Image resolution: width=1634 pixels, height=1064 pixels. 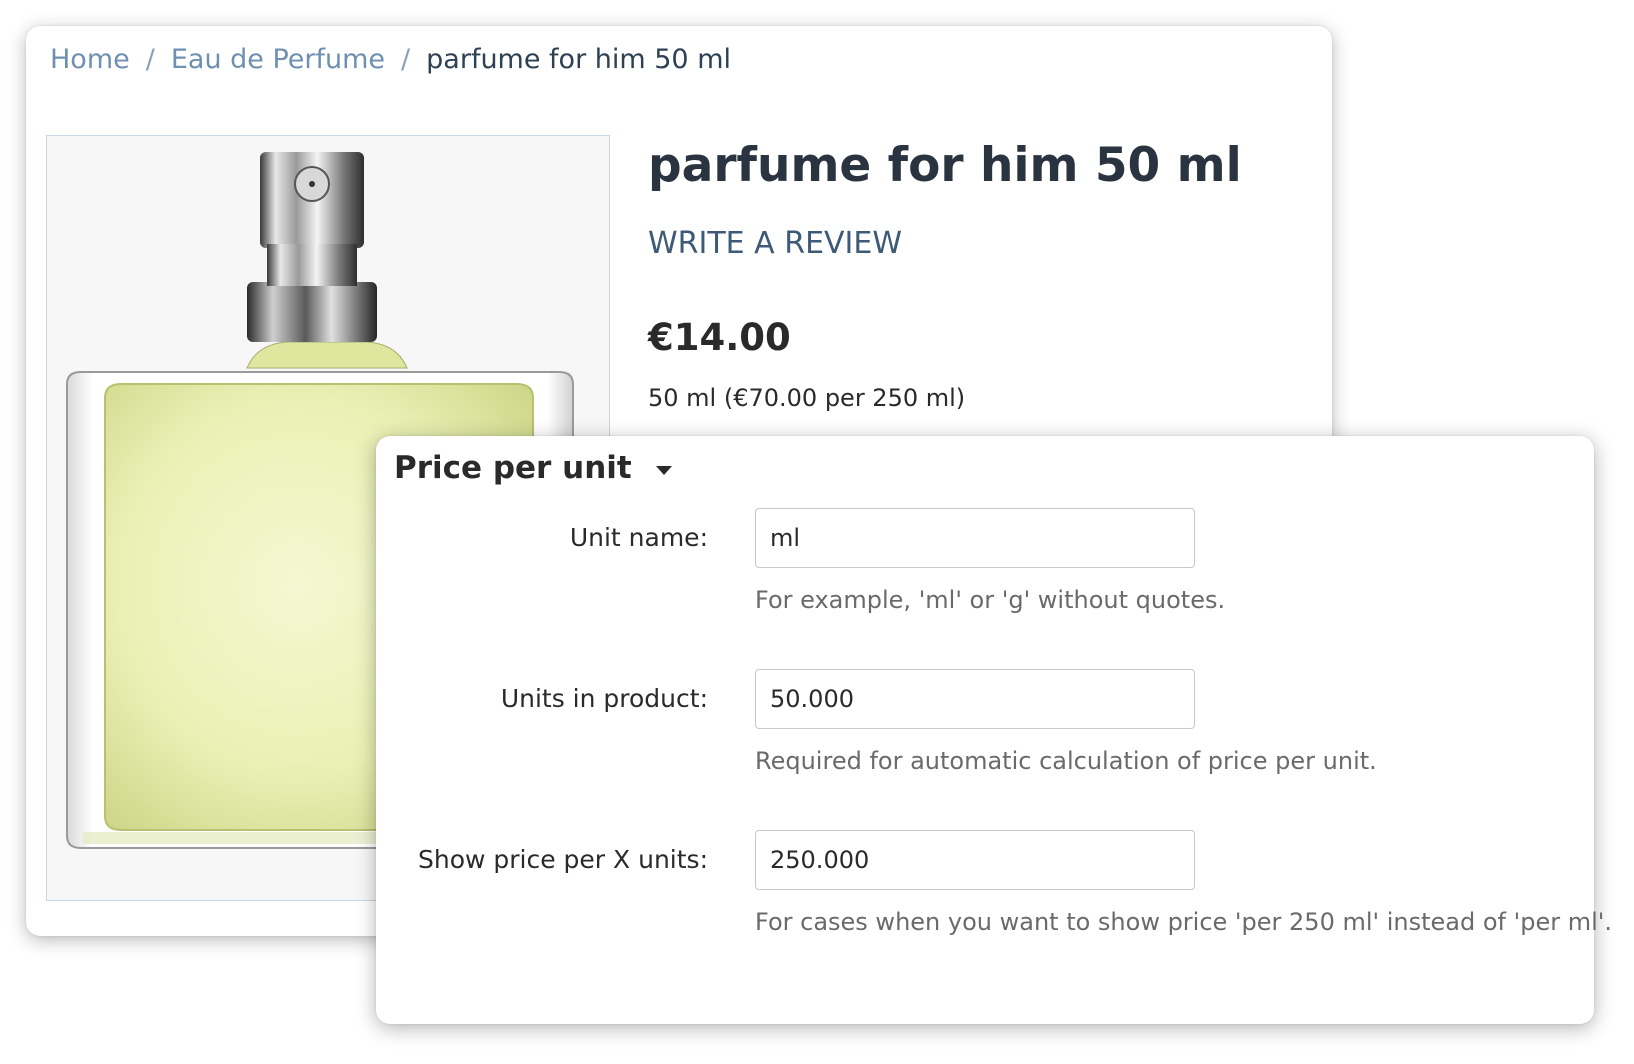 I want to click on panel-title: Price per unit, so click(x=513, y=468).